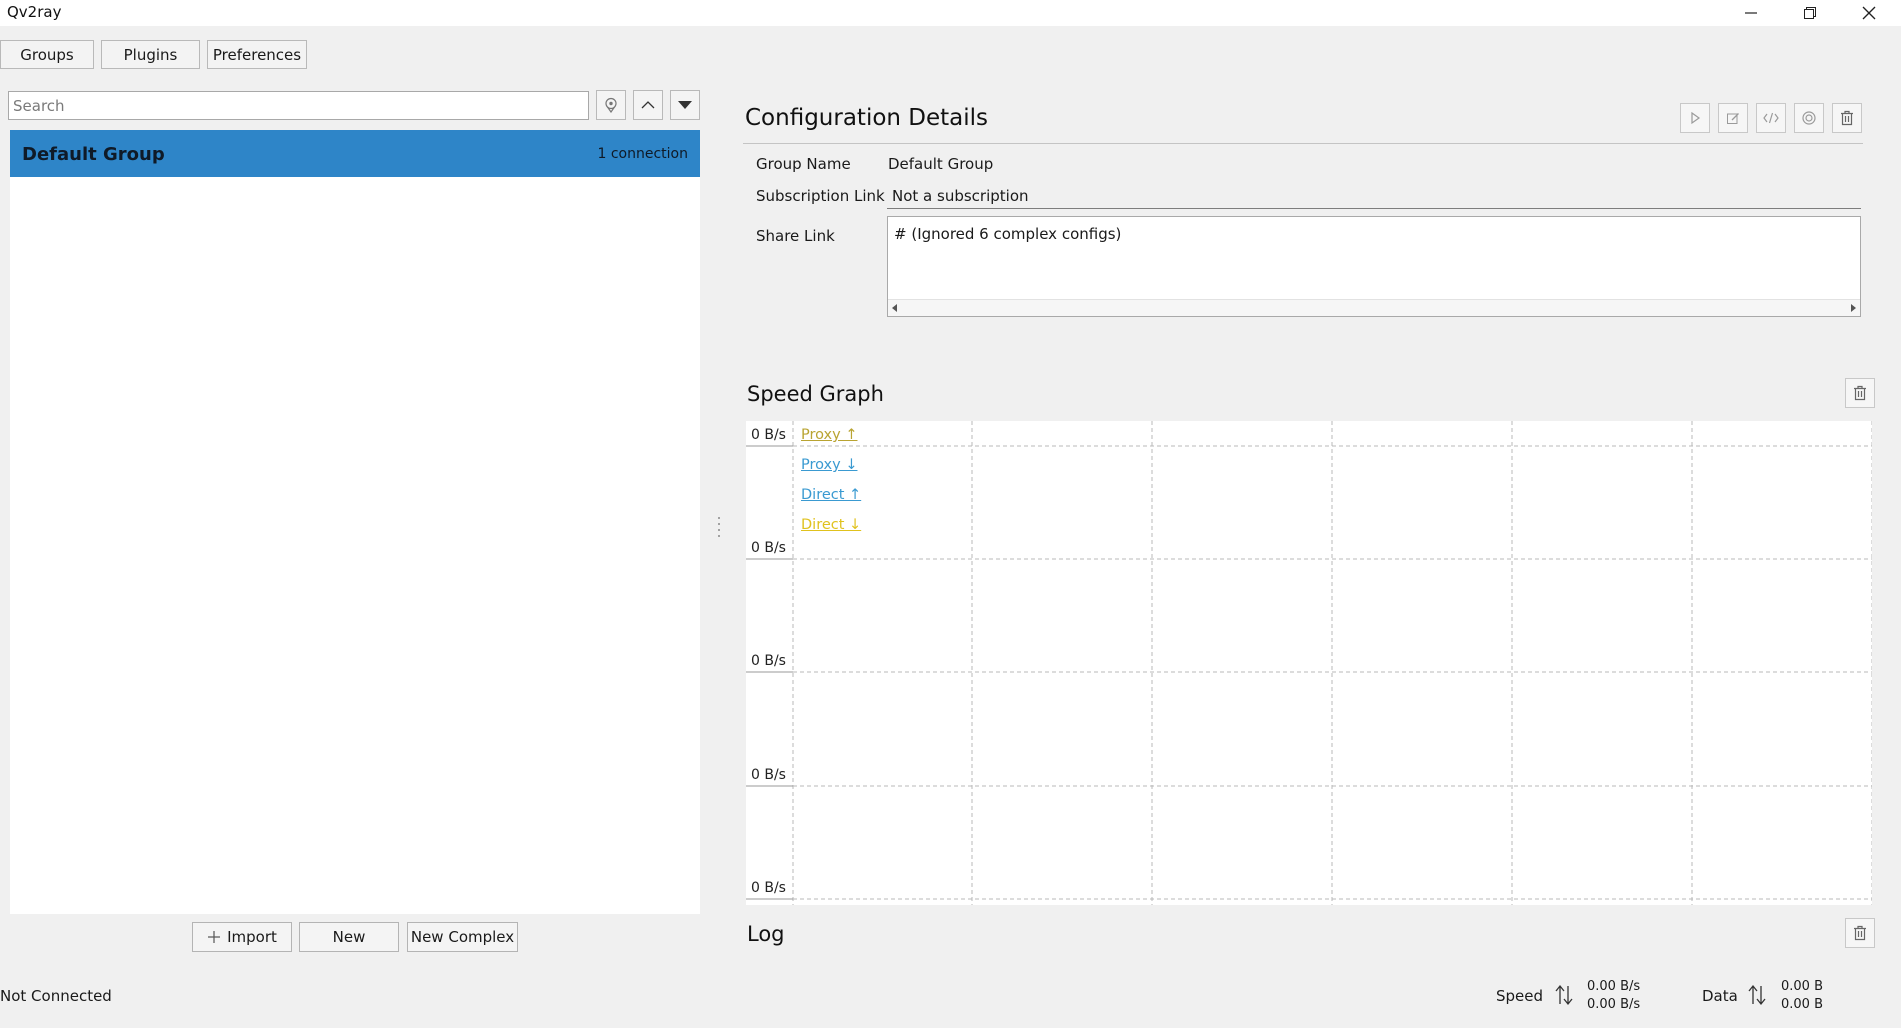 The height and width of the screenshot is (1028, 1901). What do you see at coordinates (47, 54) in the screenshot?
I see `groups-button: Groups` at bounding box center [47, 54].